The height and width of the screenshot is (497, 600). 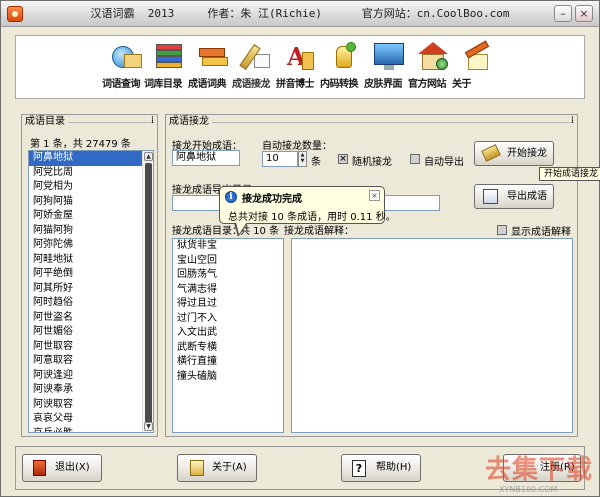 What do you see at coordinates (80, 144) in the screenshot?
I see `record-count: 第 1 条，共 27479 条` at bounding box center [80, 144].